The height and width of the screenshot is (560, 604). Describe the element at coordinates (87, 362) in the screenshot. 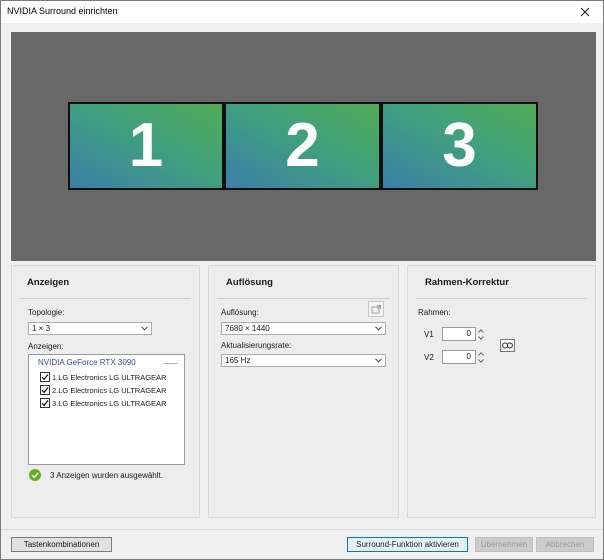

I see `gpu-name: NVIDIA GeForce RTX 3090` at that location.